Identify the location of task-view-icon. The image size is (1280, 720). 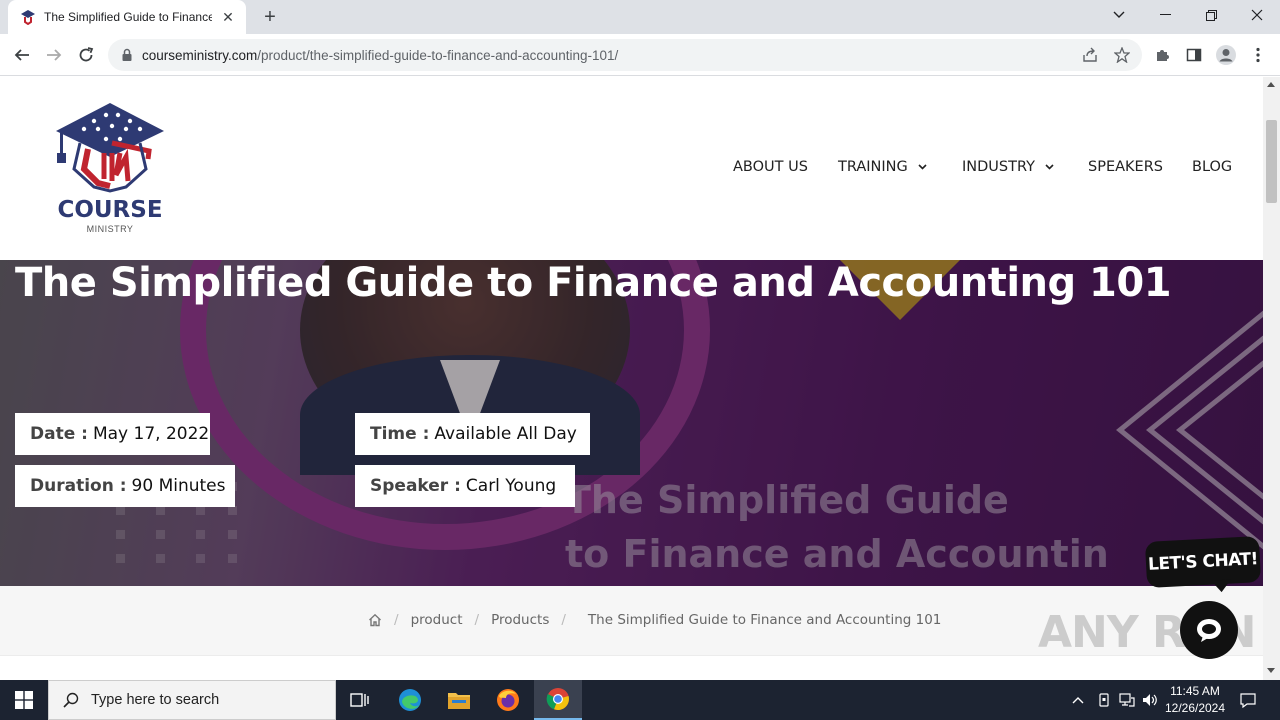
(359, 700).